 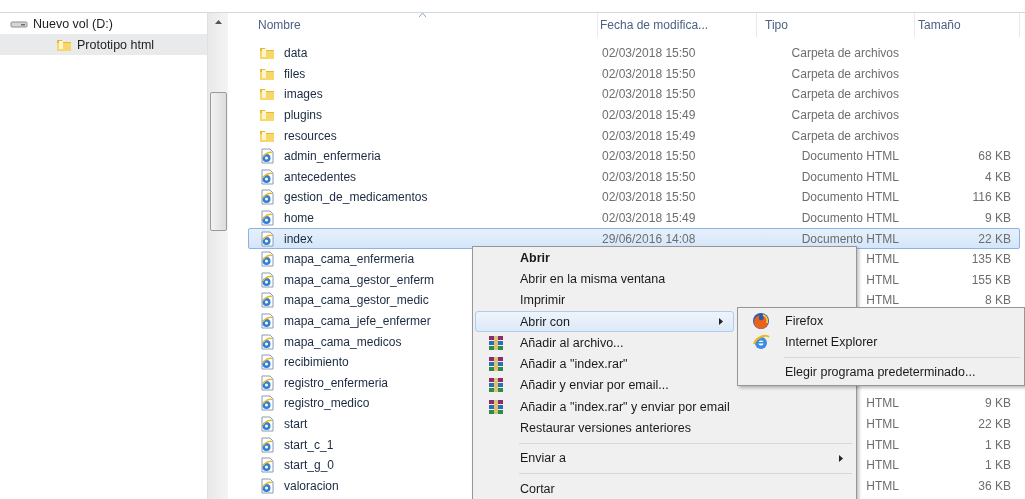 What do you see at coordinates (356, 300) in the screenshot?
I see `file-name: mapa_cama_gestor_medic` at bounding box center [356, 300].